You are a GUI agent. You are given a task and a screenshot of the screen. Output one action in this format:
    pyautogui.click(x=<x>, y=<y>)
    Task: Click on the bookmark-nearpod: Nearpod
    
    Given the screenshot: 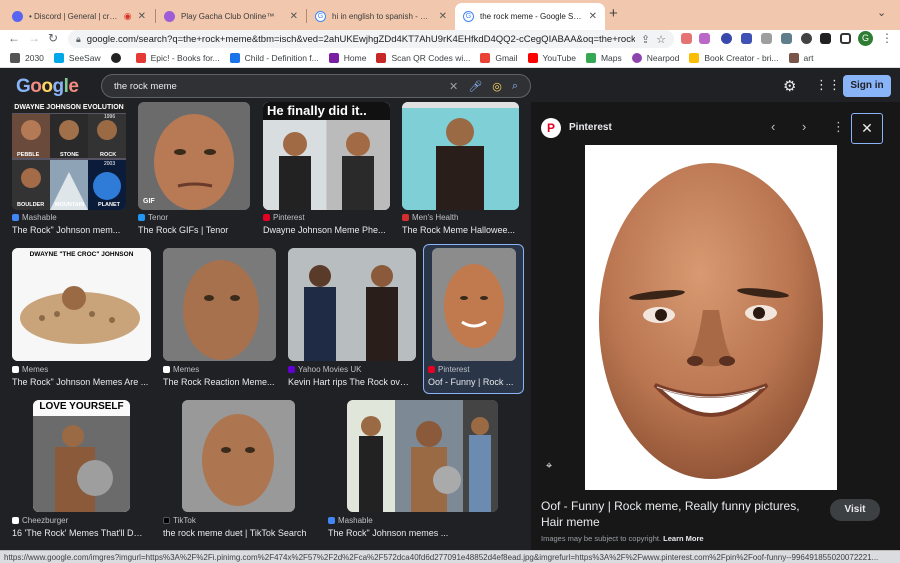 What is the action you would take?
    pyautogui.click(x=655, y=58)
    